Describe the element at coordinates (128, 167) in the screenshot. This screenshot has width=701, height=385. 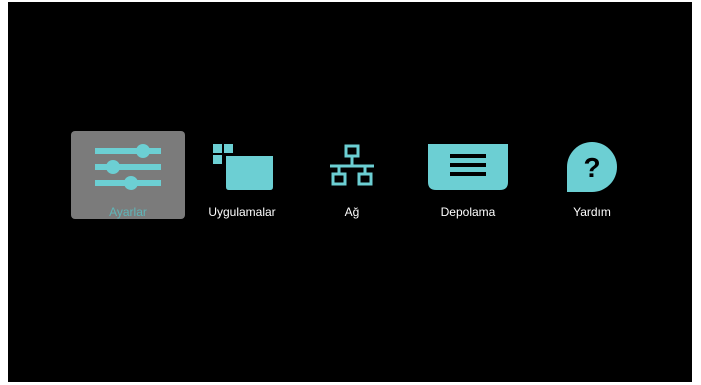
I see `sliders-icon` at that location.